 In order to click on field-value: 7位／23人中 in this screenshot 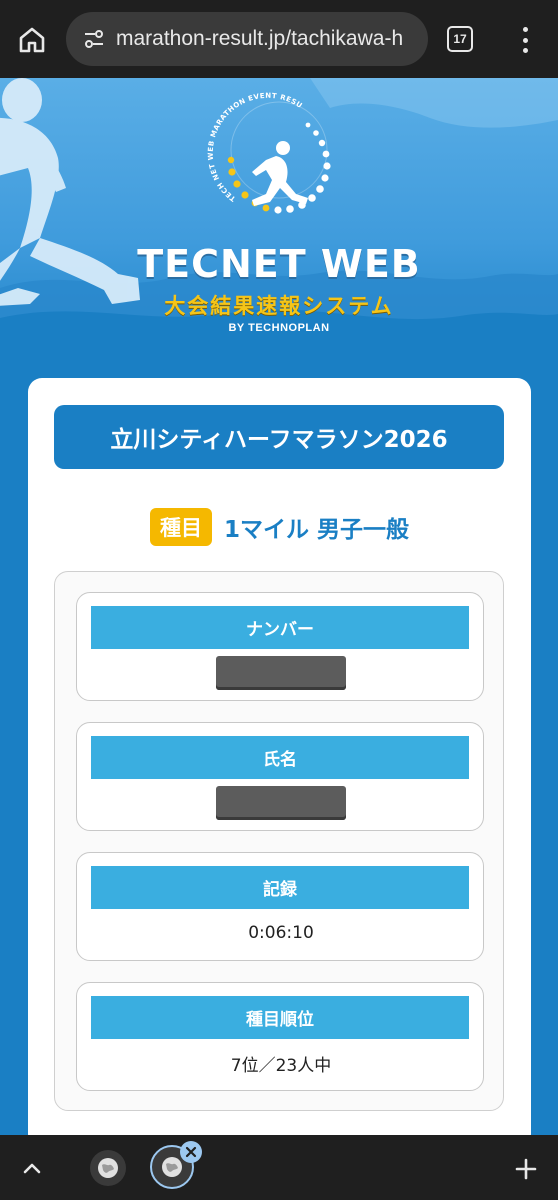, I will do `click(281, 1065)`.